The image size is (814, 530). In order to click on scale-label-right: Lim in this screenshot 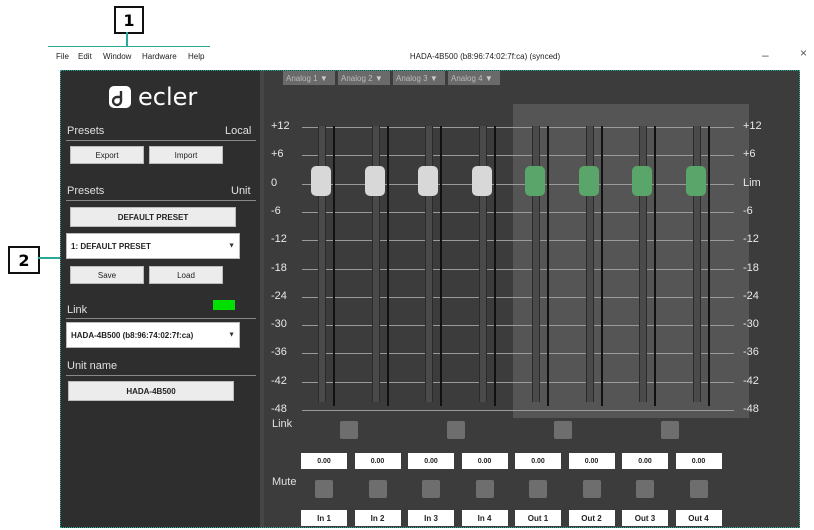, I will do `click(752, 182)`.